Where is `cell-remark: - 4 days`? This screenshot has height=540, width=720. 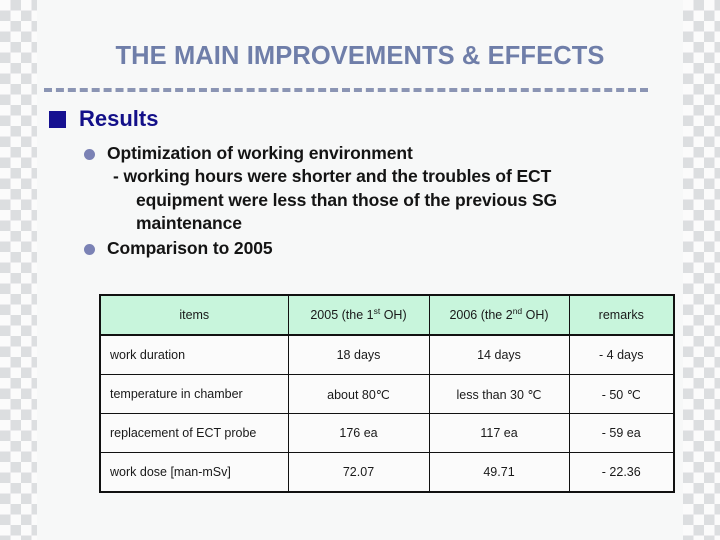
cell-remark: - 4 days is located at coordinates (621, 354).